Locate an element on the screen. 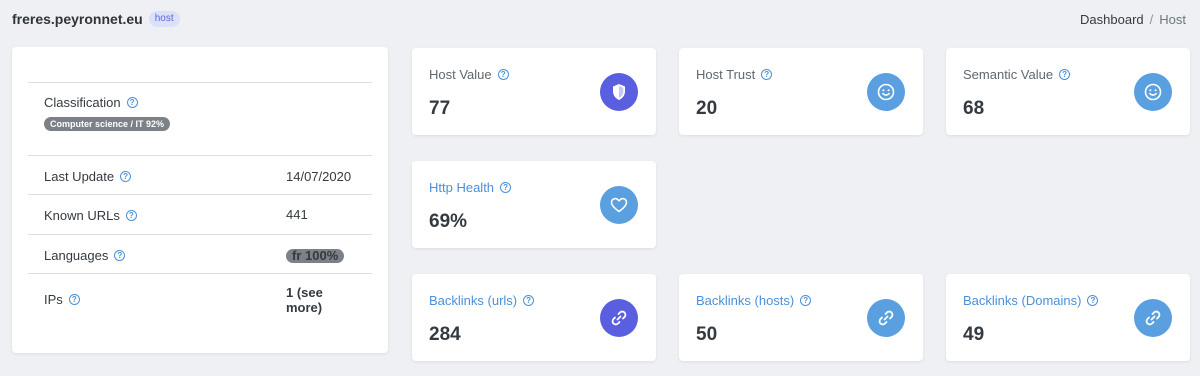 This screenshot has height=376, width=1200. ips-row: IPs ? 1 (see more) is located at coordinates (200, 303).